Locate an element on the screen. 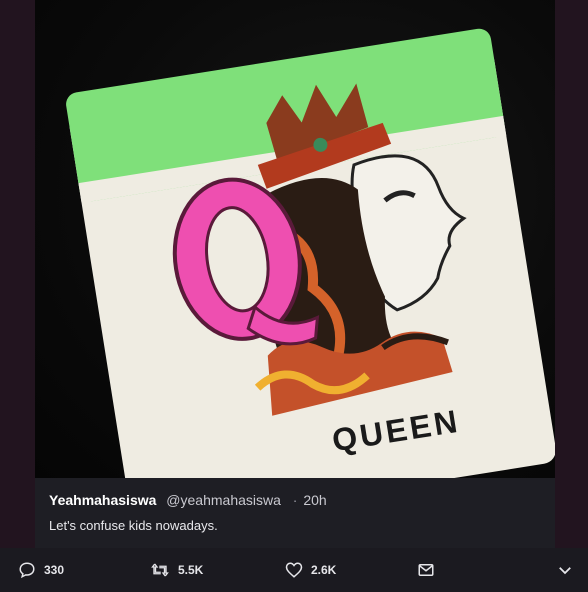 This screenshot has height=592, width=588. author-line: Yeahmahasiswa @yeahmahasiswa · 20h is located at coordinates (188, 500).